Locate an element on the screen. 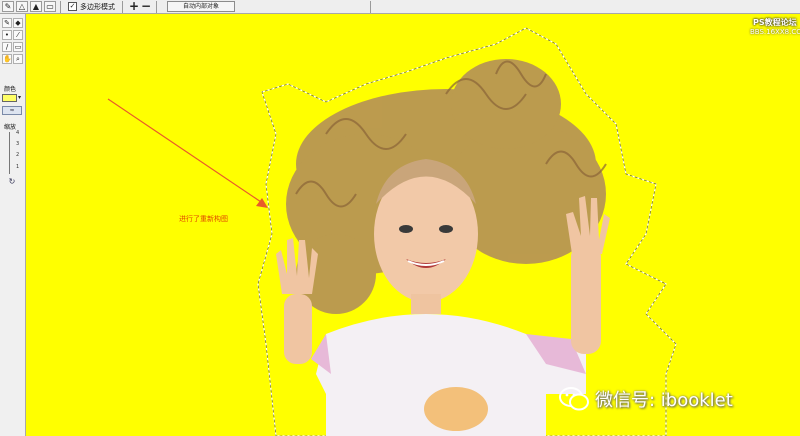  zoom-label: 缩放 is located at coordinates (10, 127).